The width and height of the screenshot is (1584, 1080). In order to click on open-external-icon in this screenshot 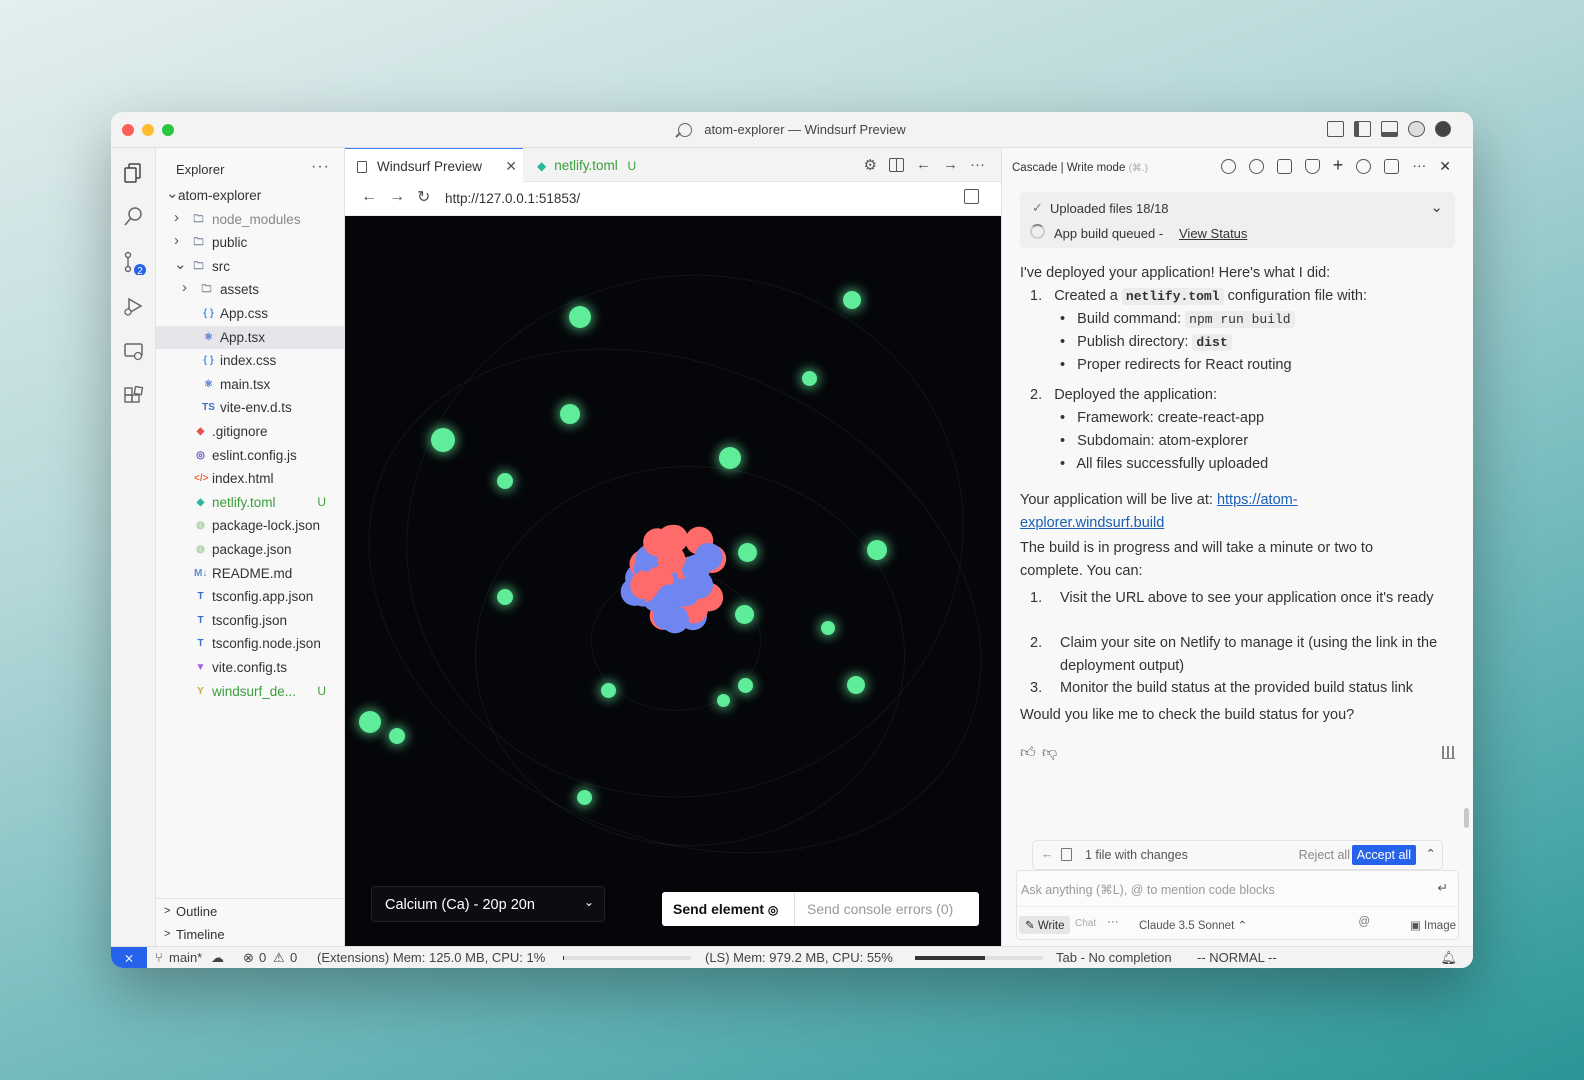, I will do `click(971, 196)`.